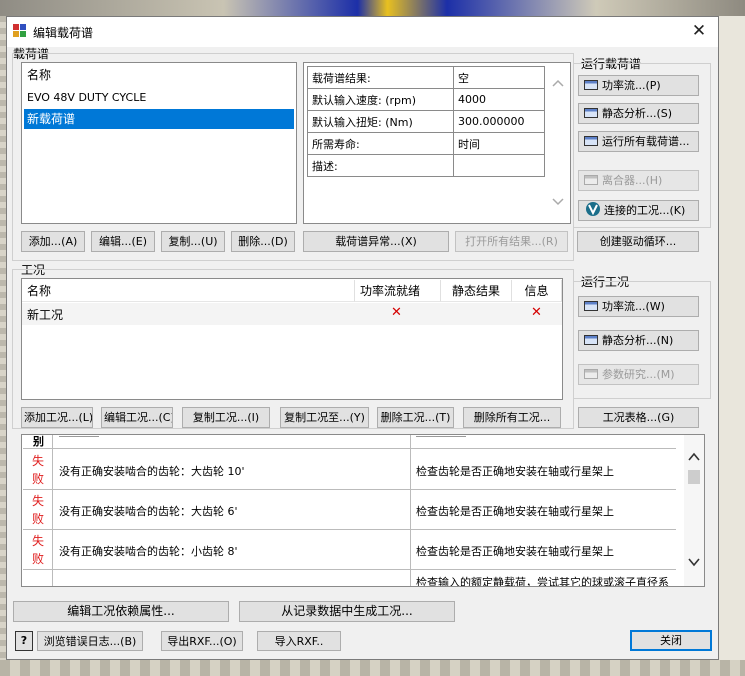 This screenshot has height=676, width=745. I want to click on window-title: 编辑载荷谱, so click(63, 33).